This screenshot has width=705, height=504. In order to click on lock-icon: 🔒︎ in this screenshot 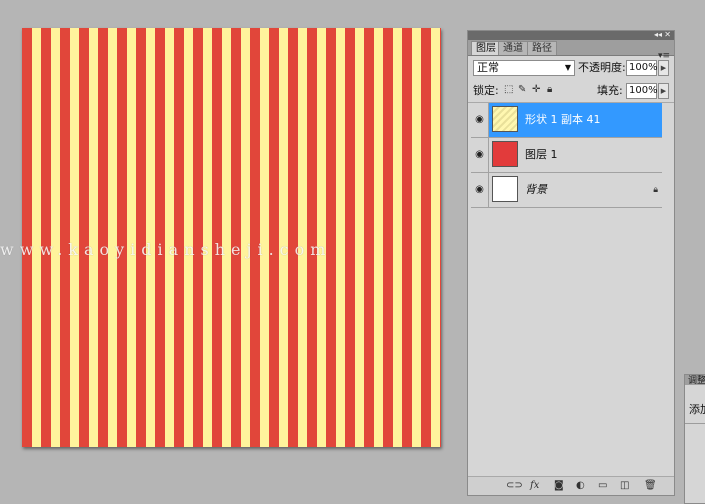, I will do `click(655, 190)`.